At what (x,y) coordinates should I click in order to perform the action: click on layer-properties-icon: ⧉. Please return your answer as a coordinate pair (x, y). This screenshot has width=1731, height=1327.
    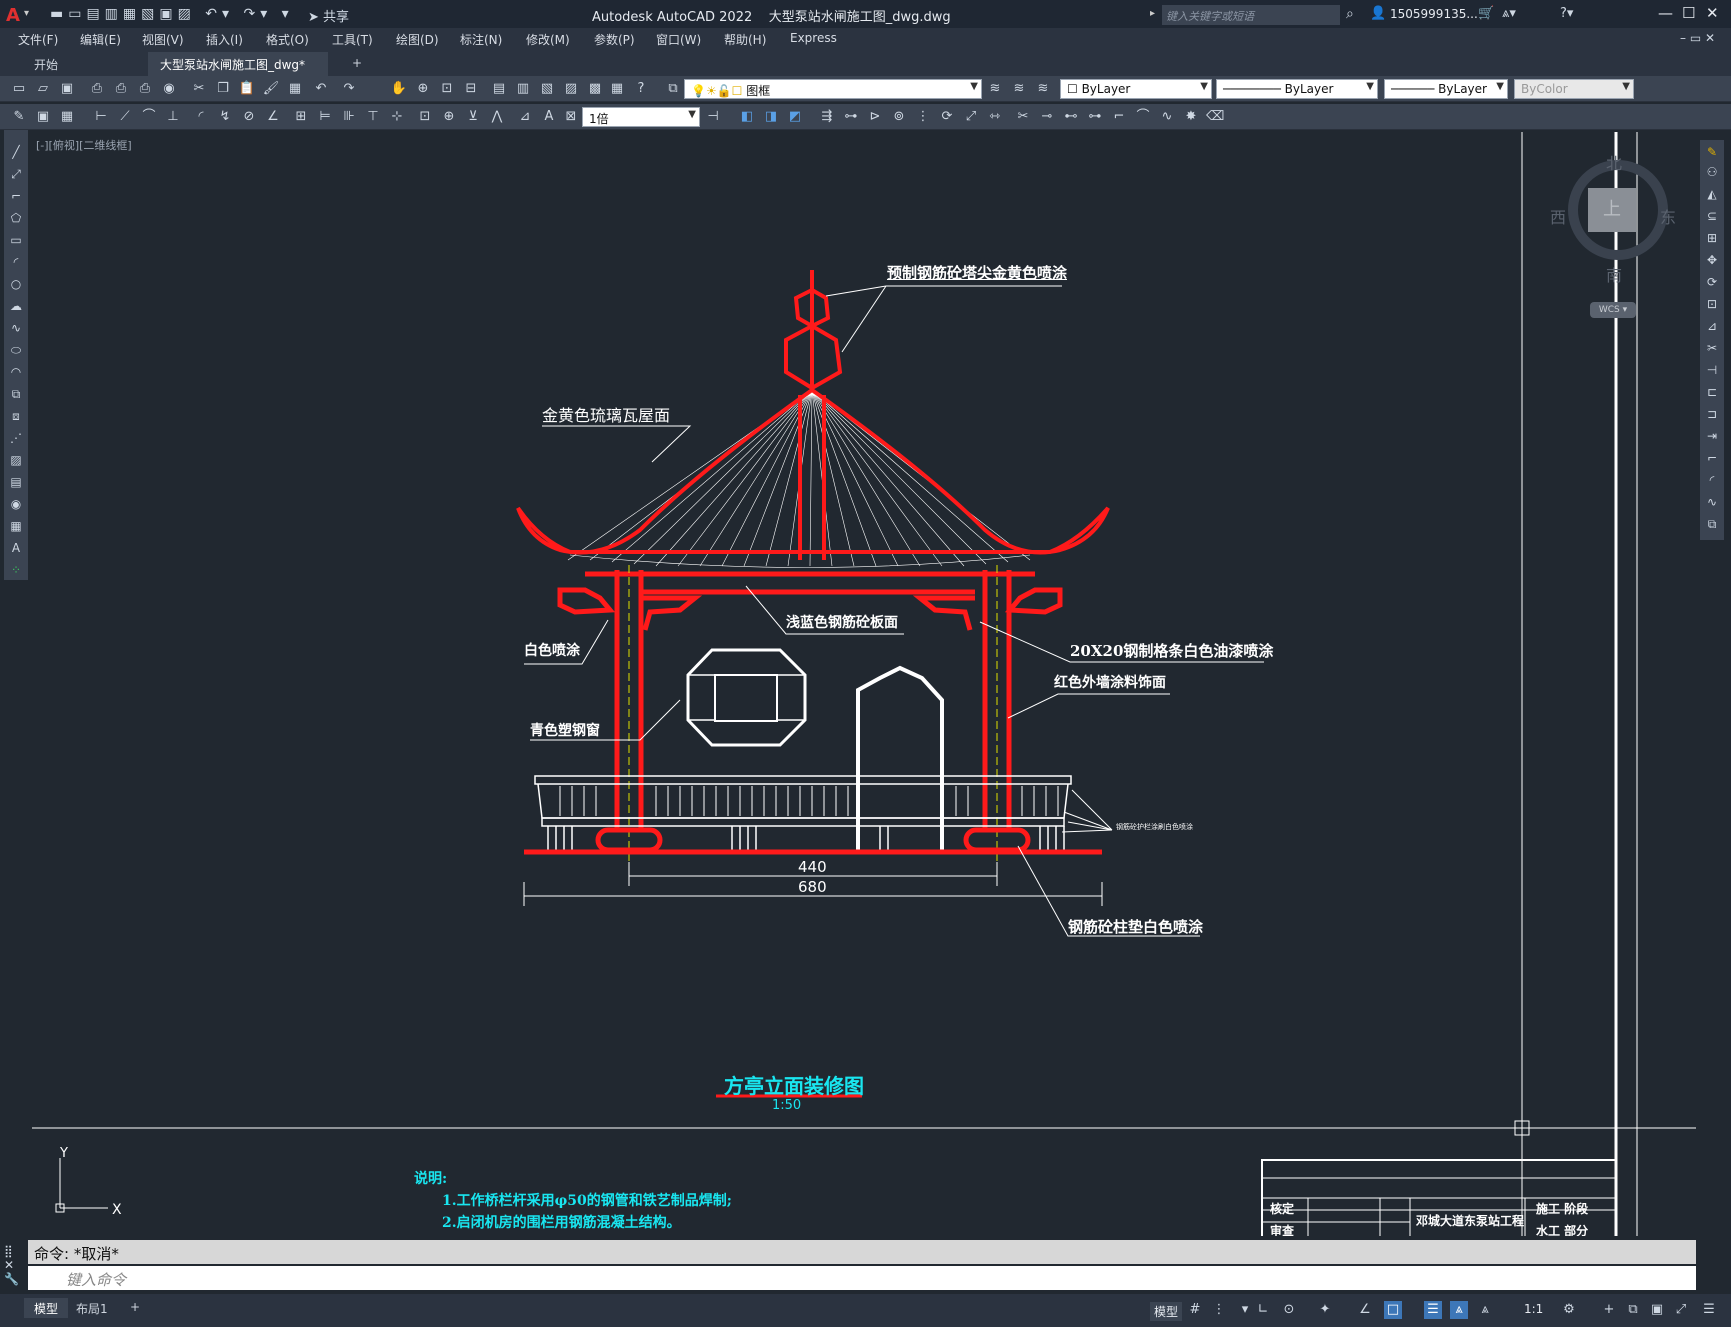
    Looking at the image, I should click on (673, 89).